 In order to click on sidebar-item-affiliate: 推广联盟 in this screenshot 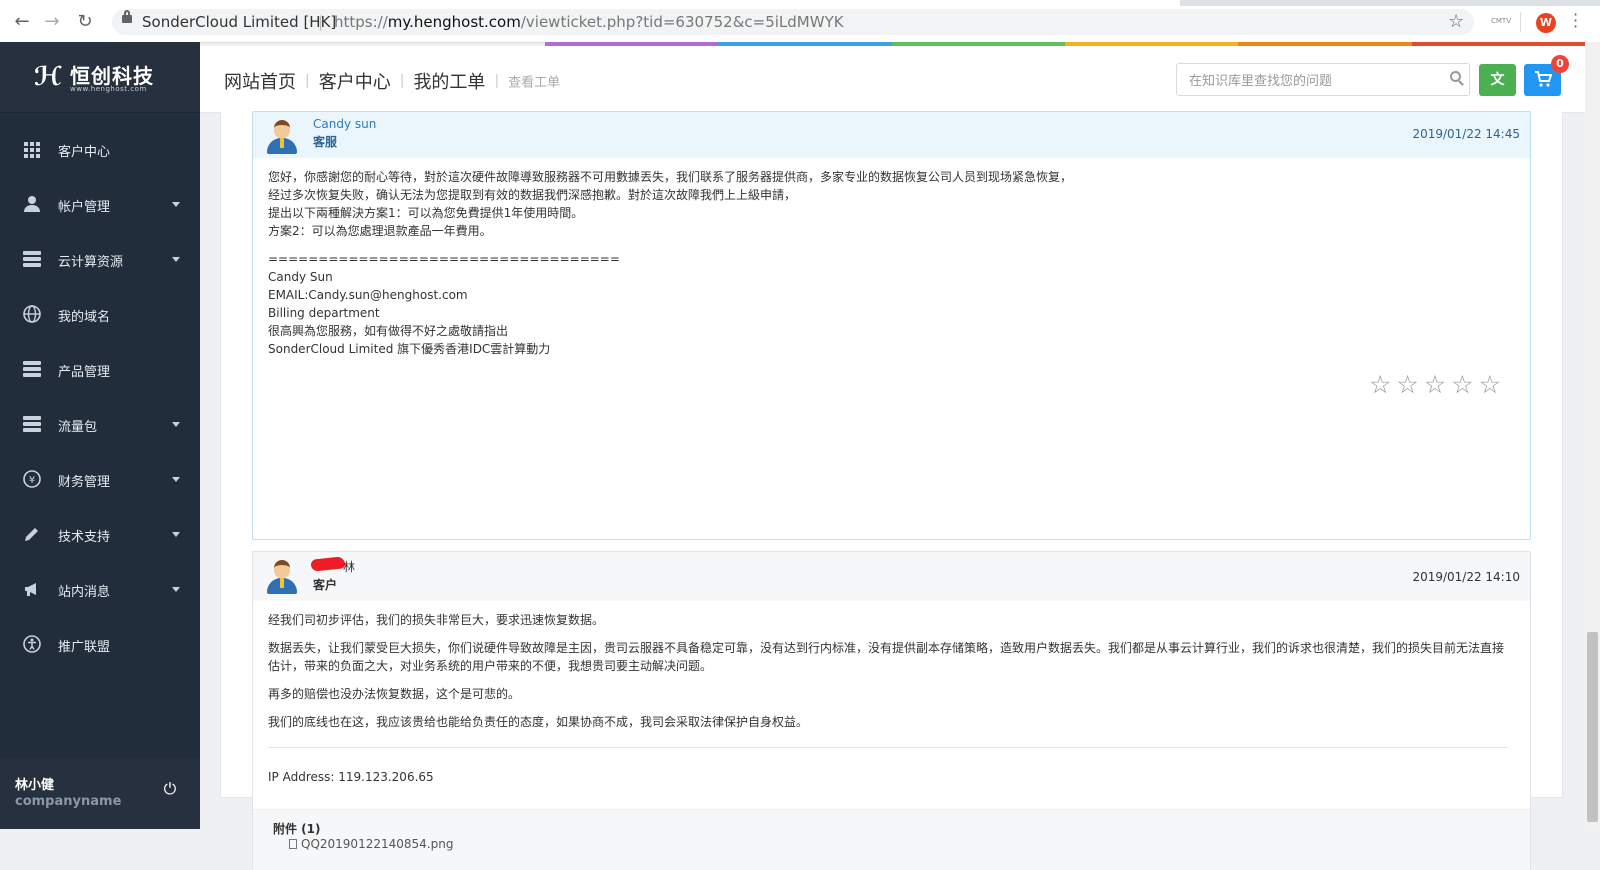, I will do `click(100, 644)`.